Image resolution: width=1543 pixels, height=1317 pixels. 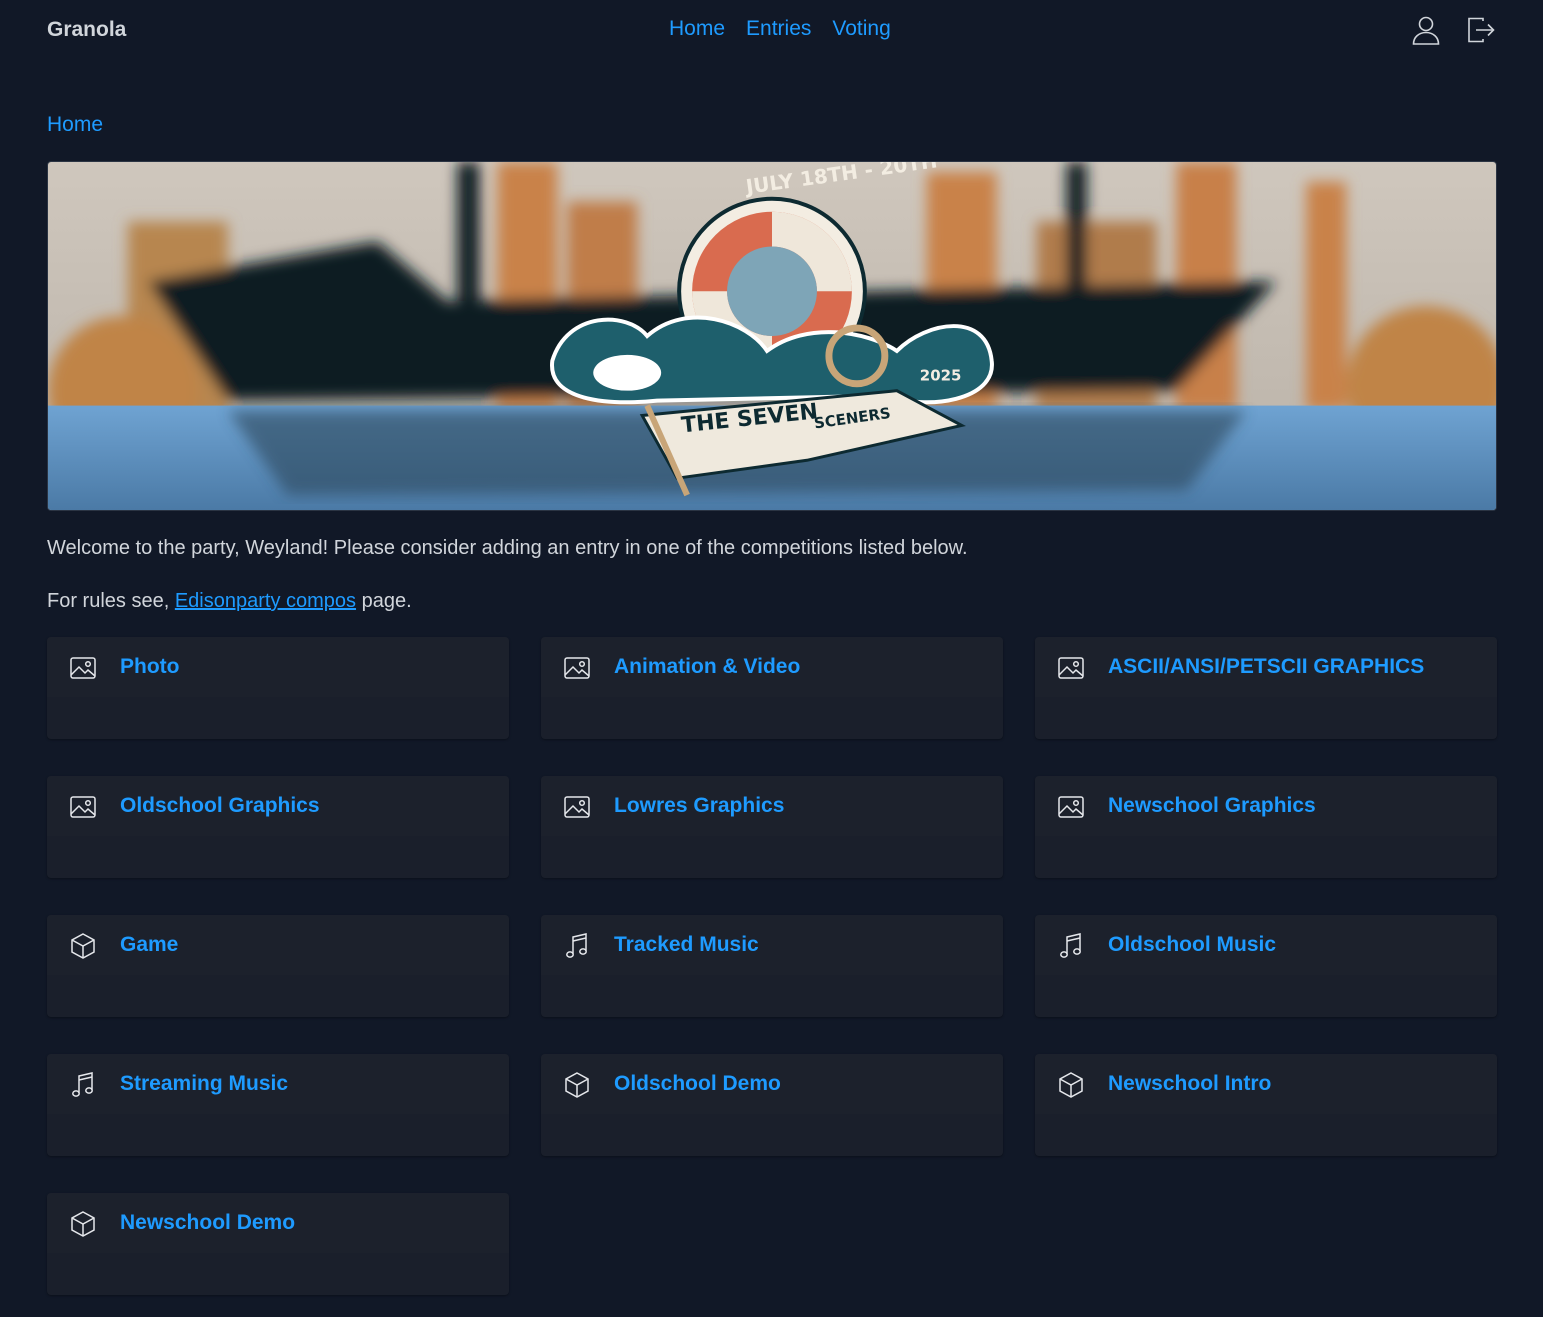 I want to click on competition-card-header: Tracked Music, so click(x=772, y=945).